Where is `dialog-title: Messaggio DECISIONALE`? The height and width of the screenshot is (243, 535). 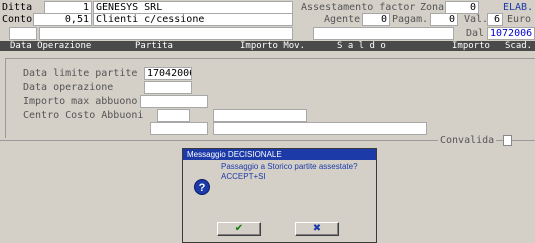
dialog-title: Messaggio DECISIONALE is located at coordinates (279, 154).